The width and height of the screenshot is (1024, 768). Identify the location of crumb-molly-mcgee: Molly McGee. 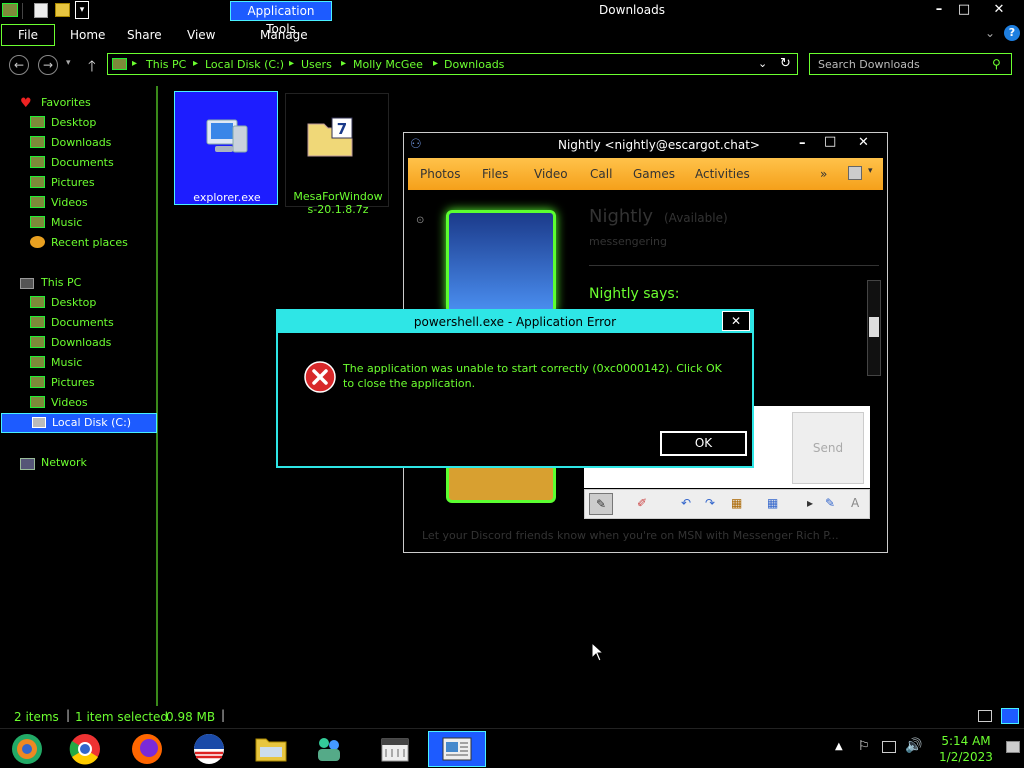
(388, 64).